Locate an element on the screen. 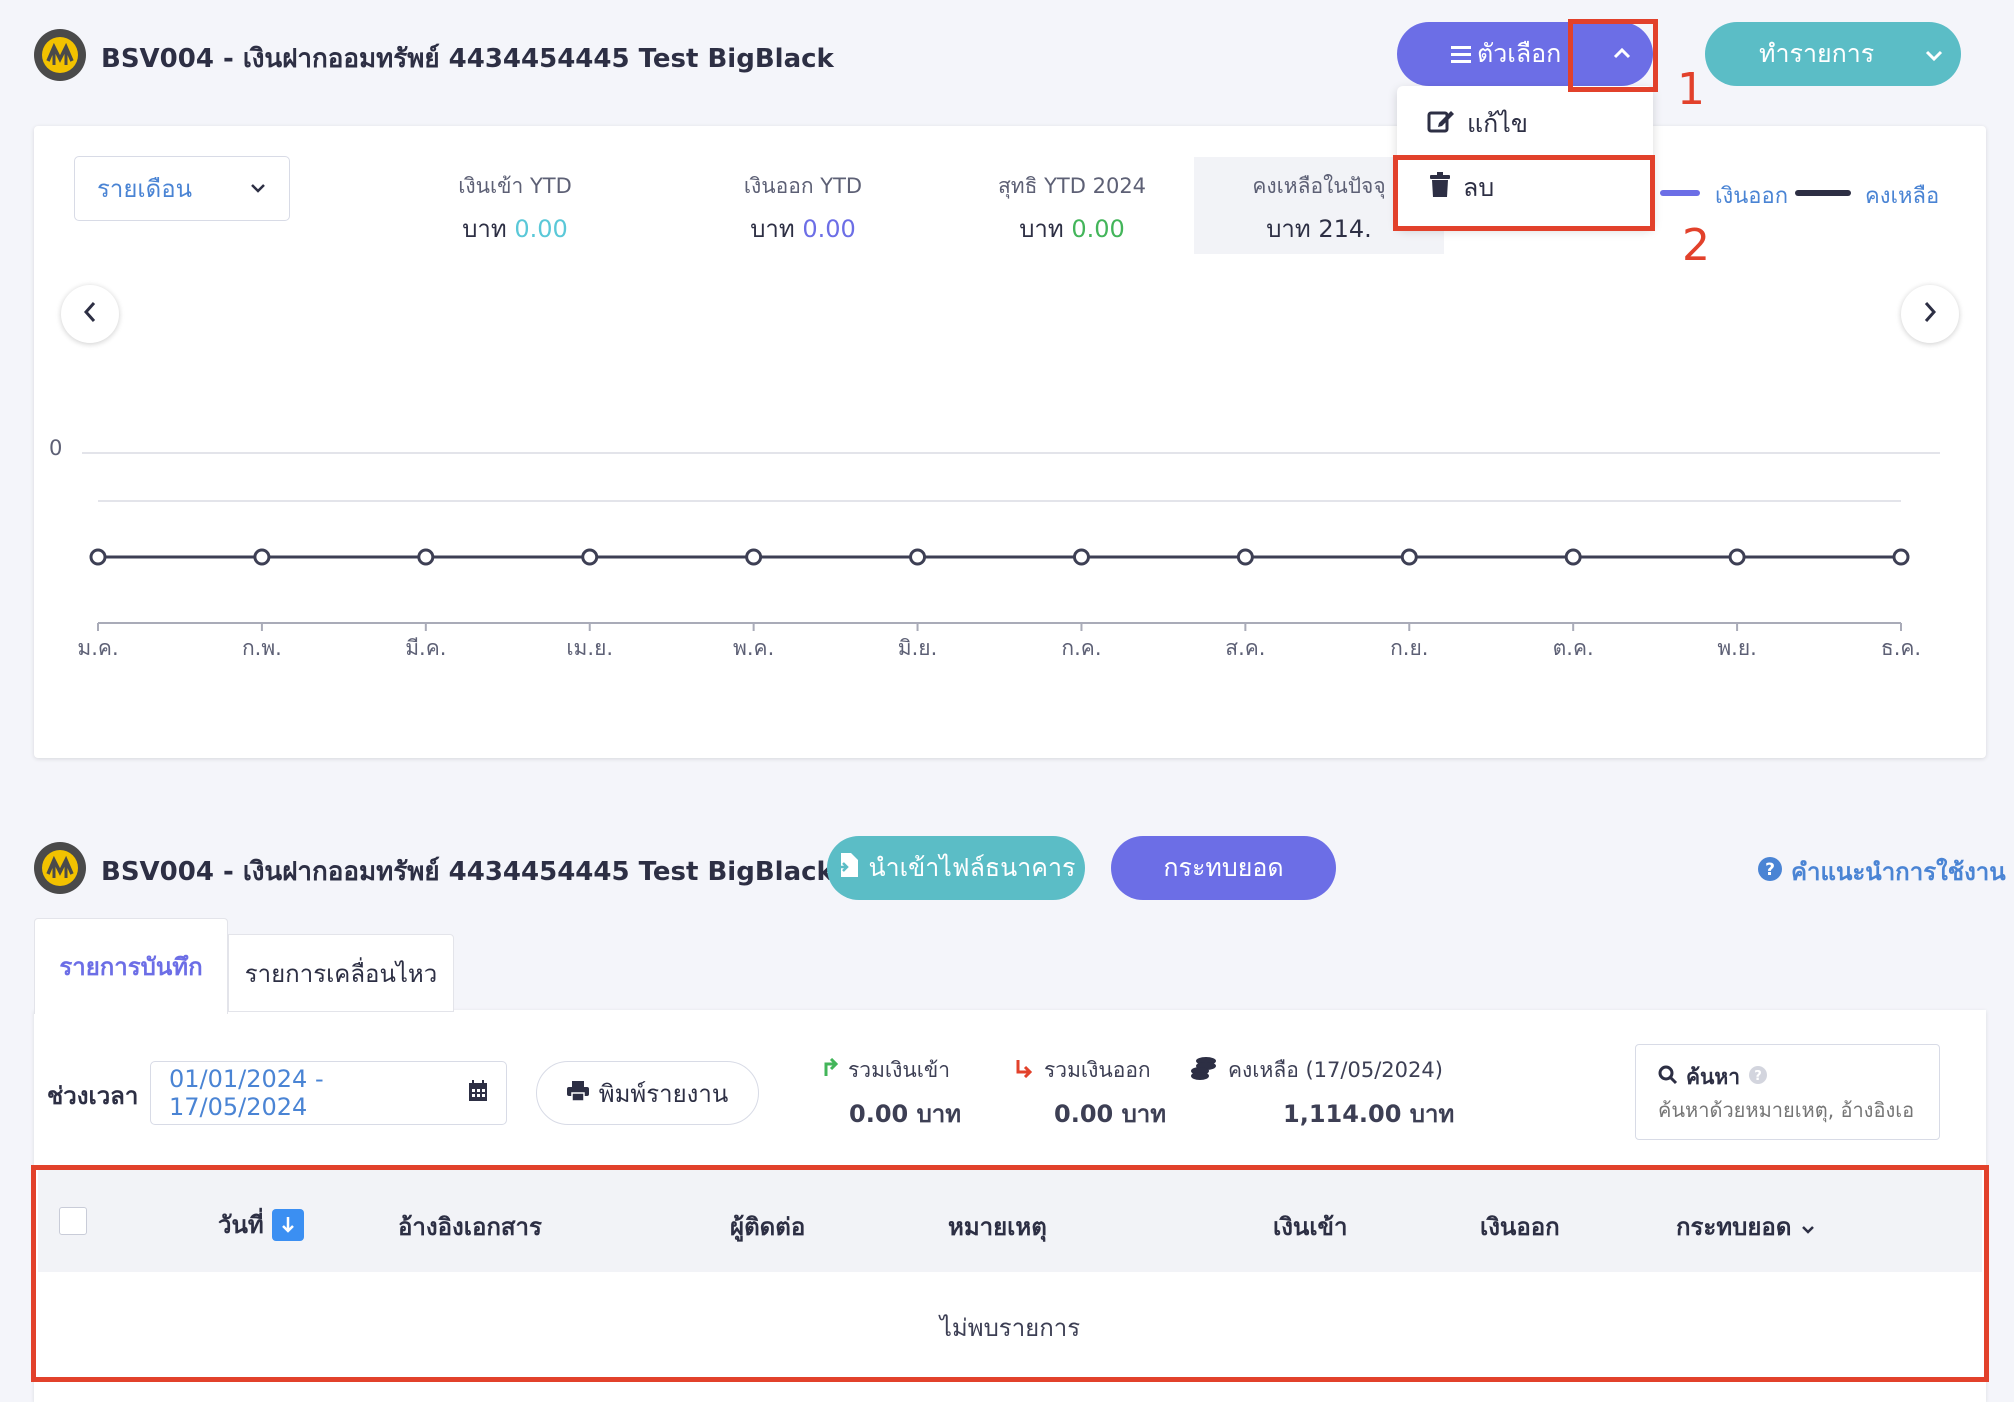  x-tick-label: ส.ค. is located at coordinates (1245, 648).